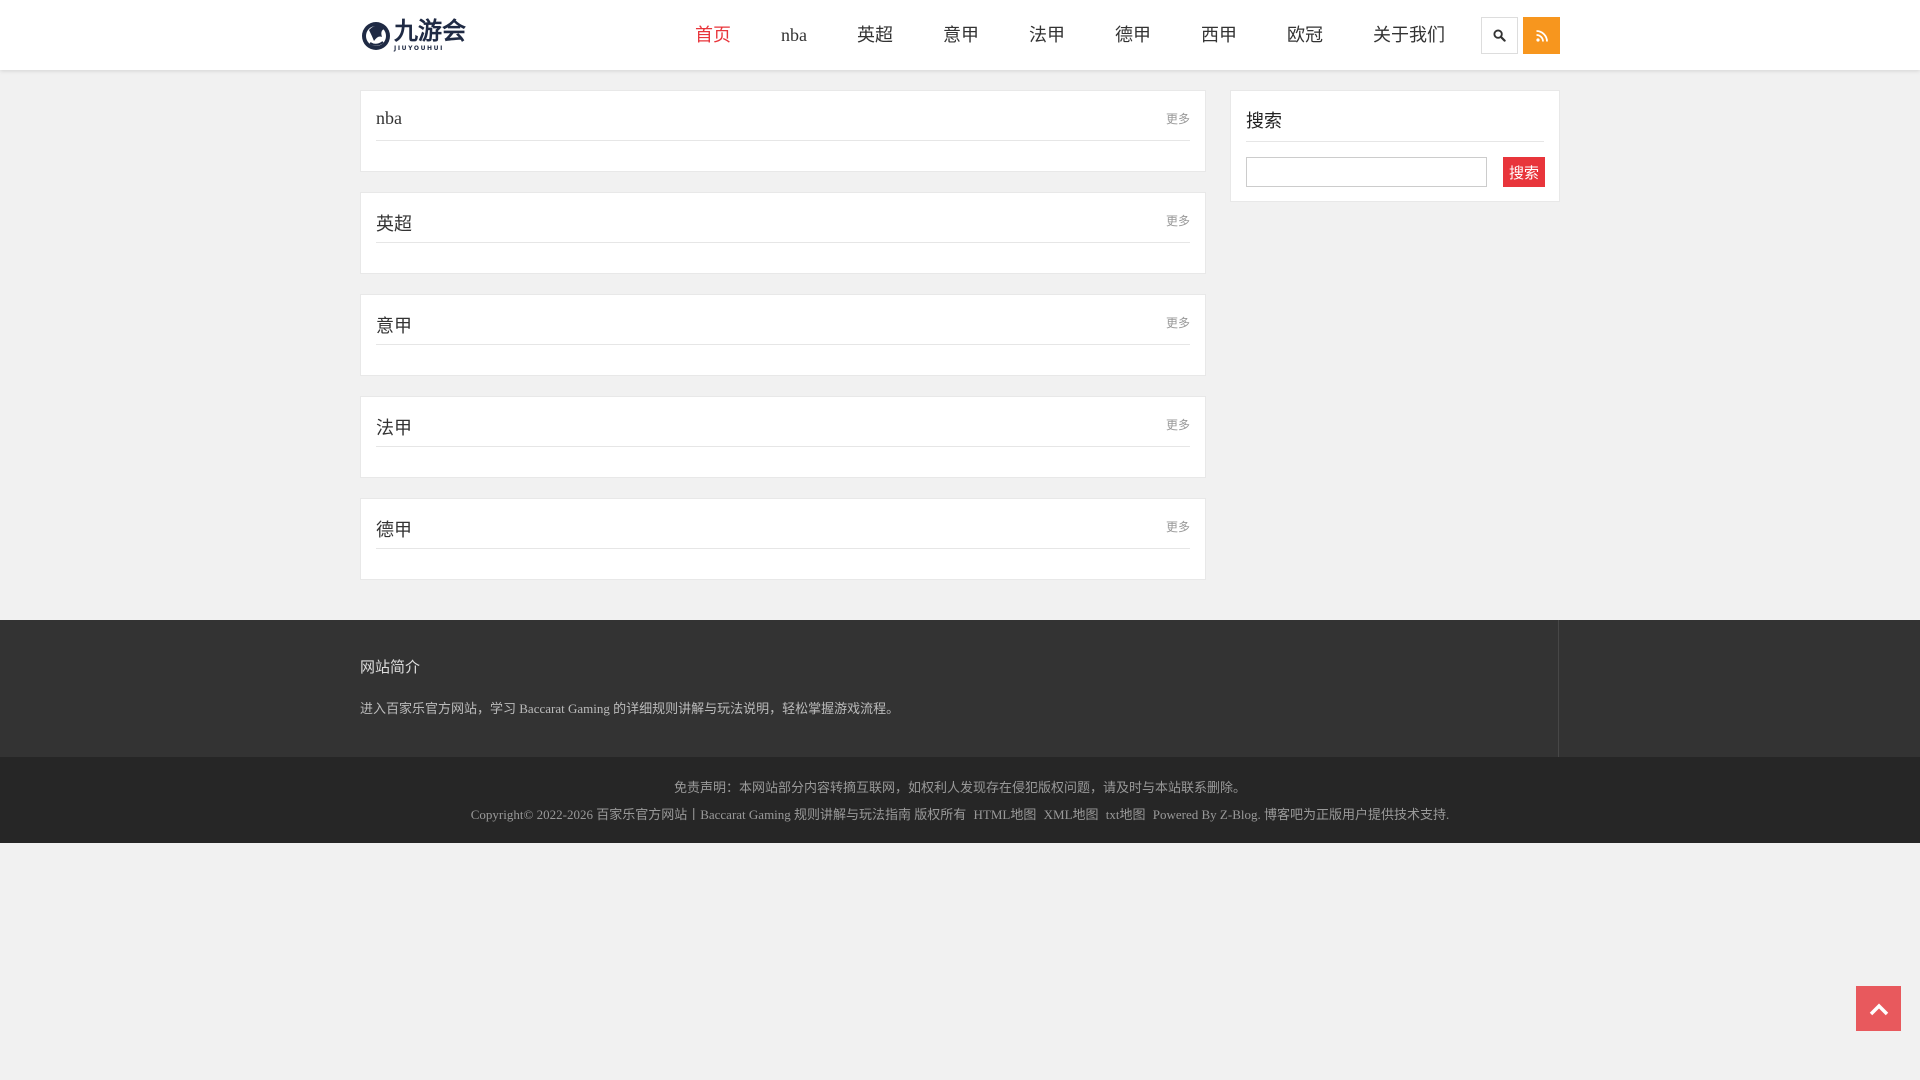 The width and height of the screenshot is (1920, 1080). Describe the element at coordinates (783, 116) in the screenshot. I see `section-header: nba 更多` at that location.